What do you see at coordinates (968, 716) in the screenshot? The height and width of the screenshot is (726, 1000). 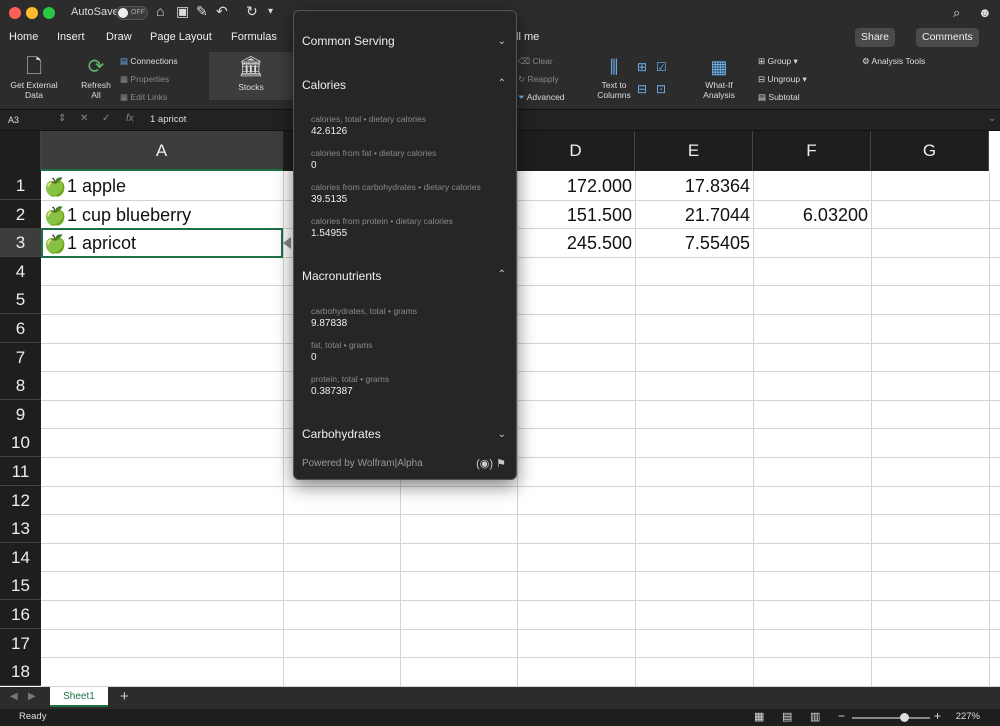 I see `zoom-level: 227%` at bounding box center [968, 716].